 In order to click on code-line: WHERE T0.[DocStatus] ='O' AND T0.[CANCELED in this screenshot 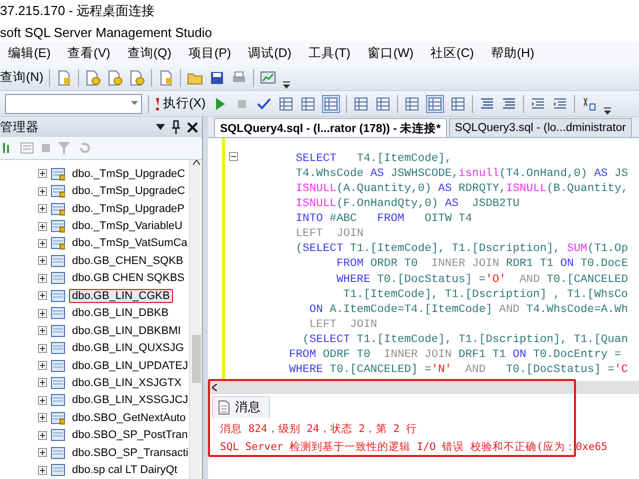, I will do `click(481, 280)`.